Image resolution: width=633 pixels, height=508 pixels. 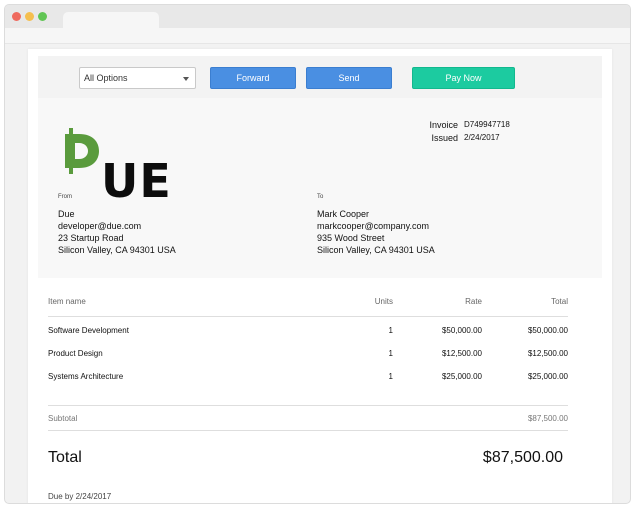 What do you see at coordinates (16, 16) in the screenshot?
I see `close-window-icon` at bounding box center [16, 16].